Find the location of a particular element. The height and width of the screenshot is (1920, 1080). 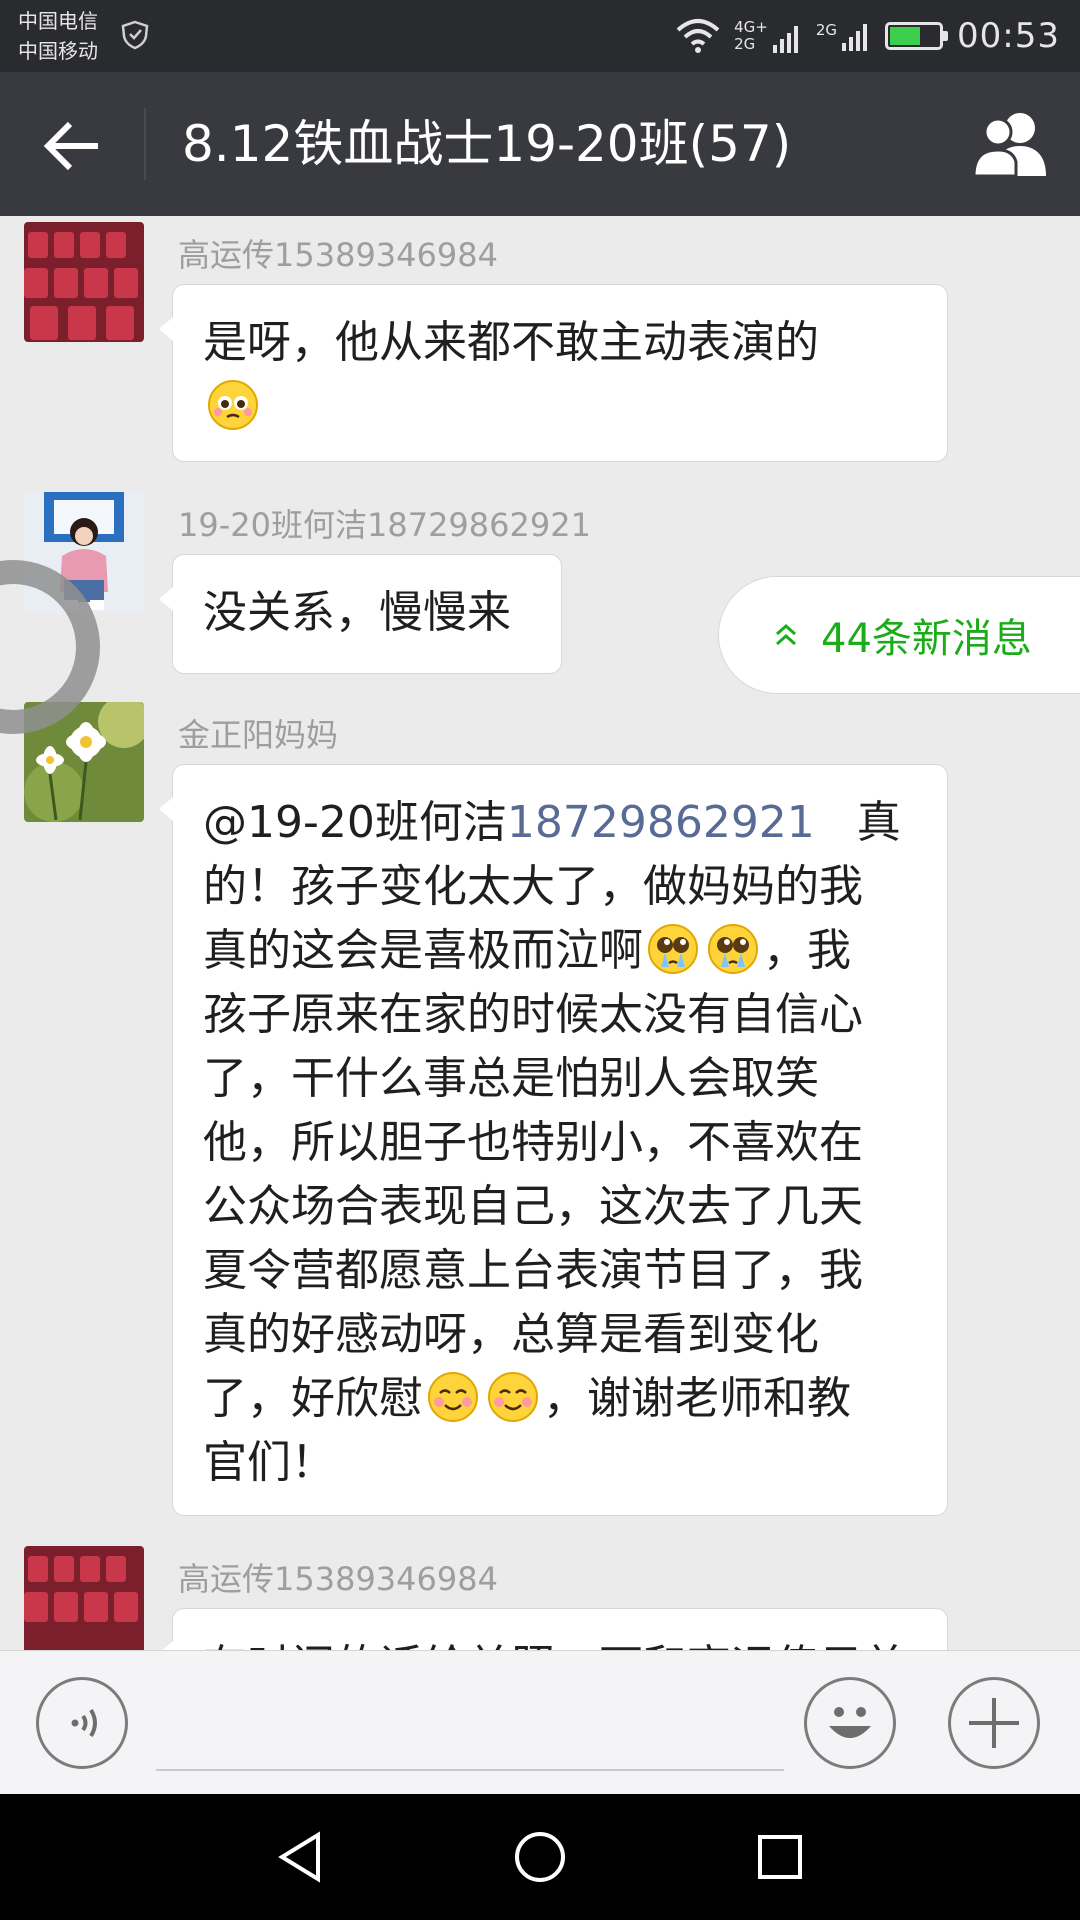

message-bubble: 是呀，他从来都不敢主动表演的 is located at coordinates (553, 373).